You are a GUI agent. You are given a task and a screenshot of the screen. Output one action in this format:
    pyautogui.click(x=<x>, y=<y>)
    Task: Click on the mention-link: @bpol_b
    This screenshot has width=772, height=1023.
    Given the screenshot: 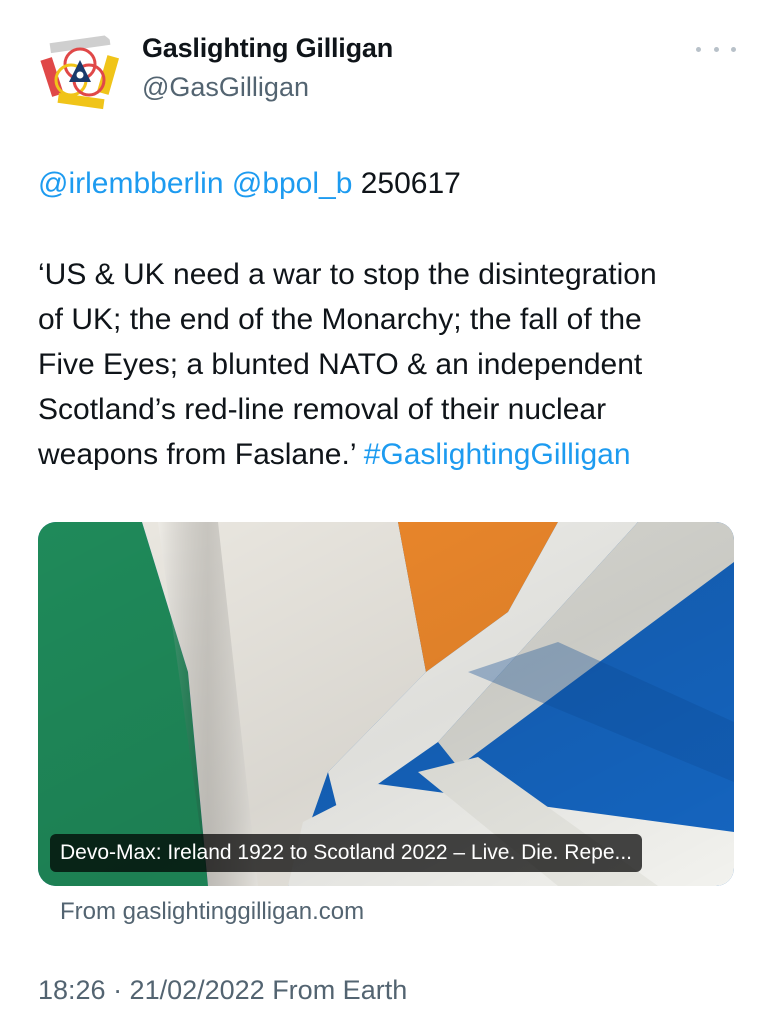 What is the action you would take?
    pyautogui.click(x=292, y=183)
    